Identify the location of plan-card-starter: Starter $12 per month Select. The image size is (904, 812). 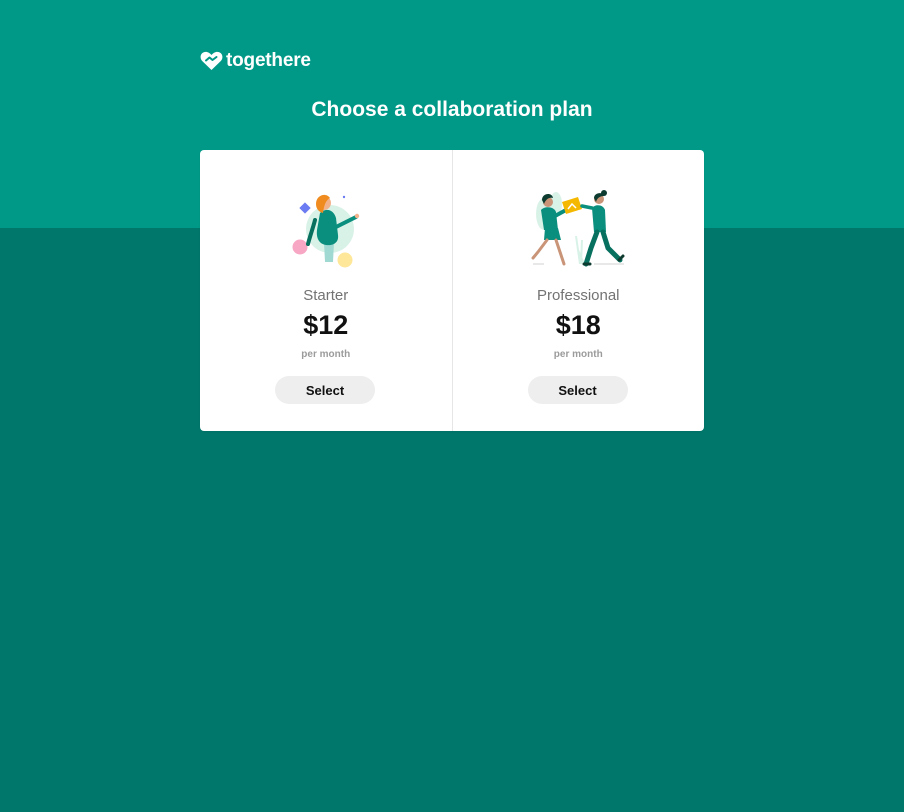
(326, 290).